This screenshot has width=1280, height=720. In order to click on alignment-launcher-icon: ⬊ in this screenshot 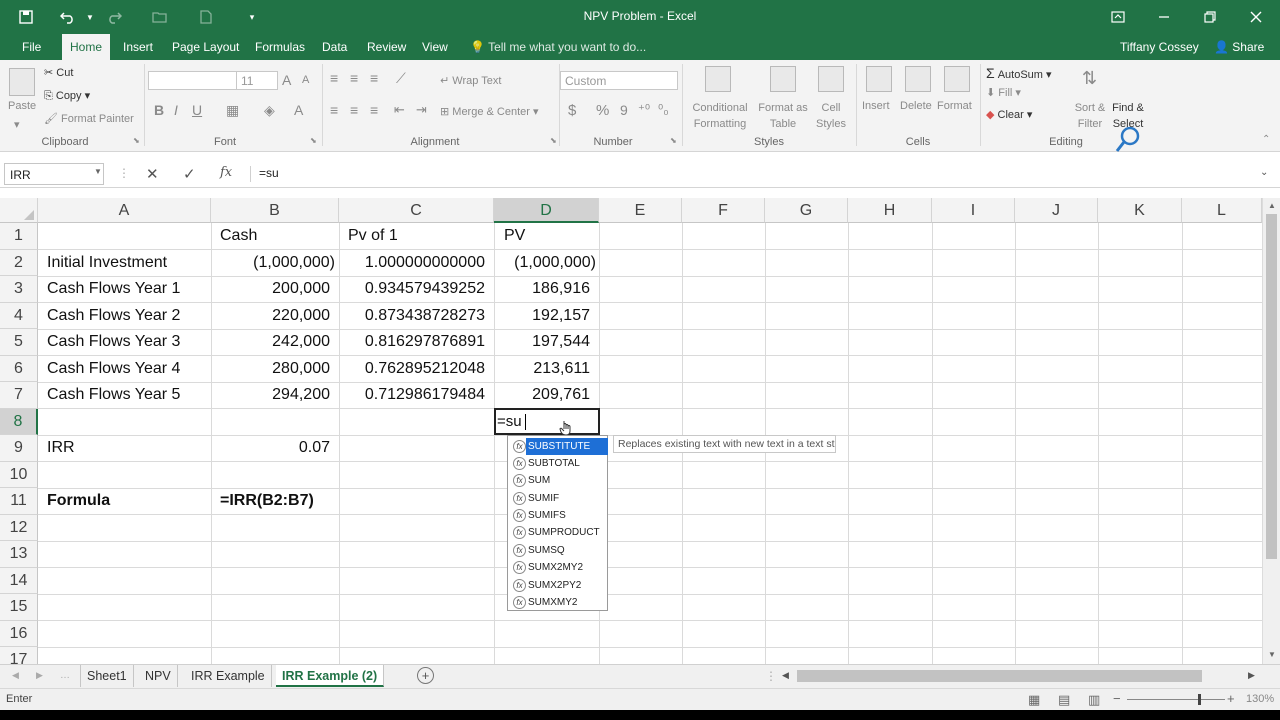, I will do `click(553, 140)`.